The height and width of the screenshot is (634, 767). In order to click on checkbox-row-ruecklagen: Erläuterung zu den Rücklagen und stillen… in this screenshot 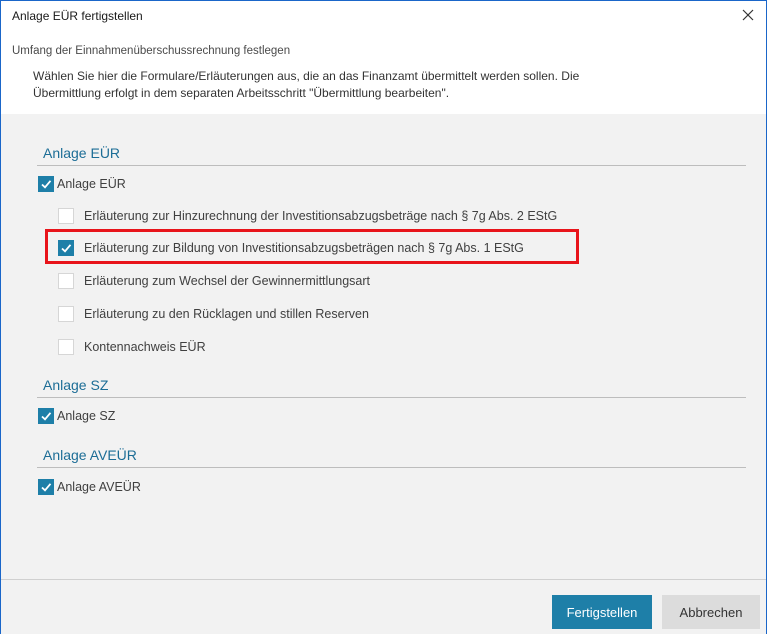, I will do `click(213, 314)`.